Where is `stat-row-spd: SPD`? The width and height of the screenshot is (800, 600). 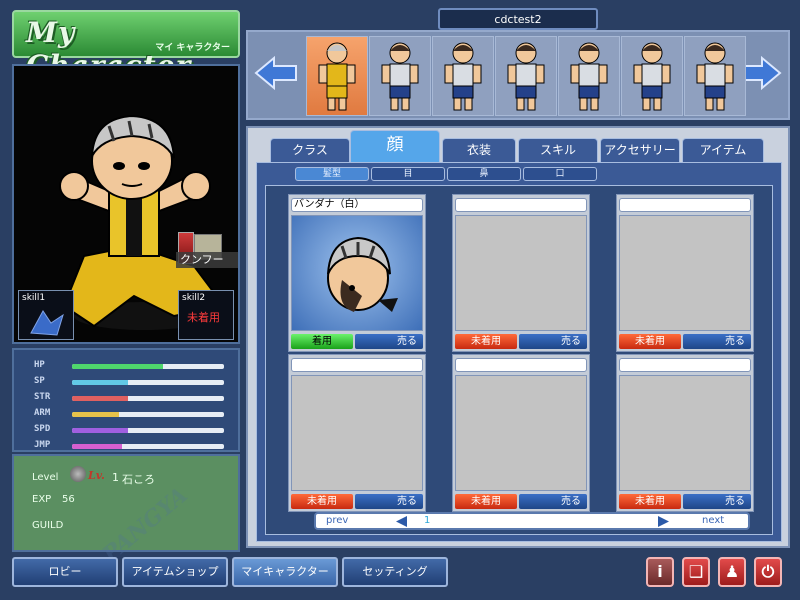 stat-row-spd: SPD is located at coordinates (126, 431).